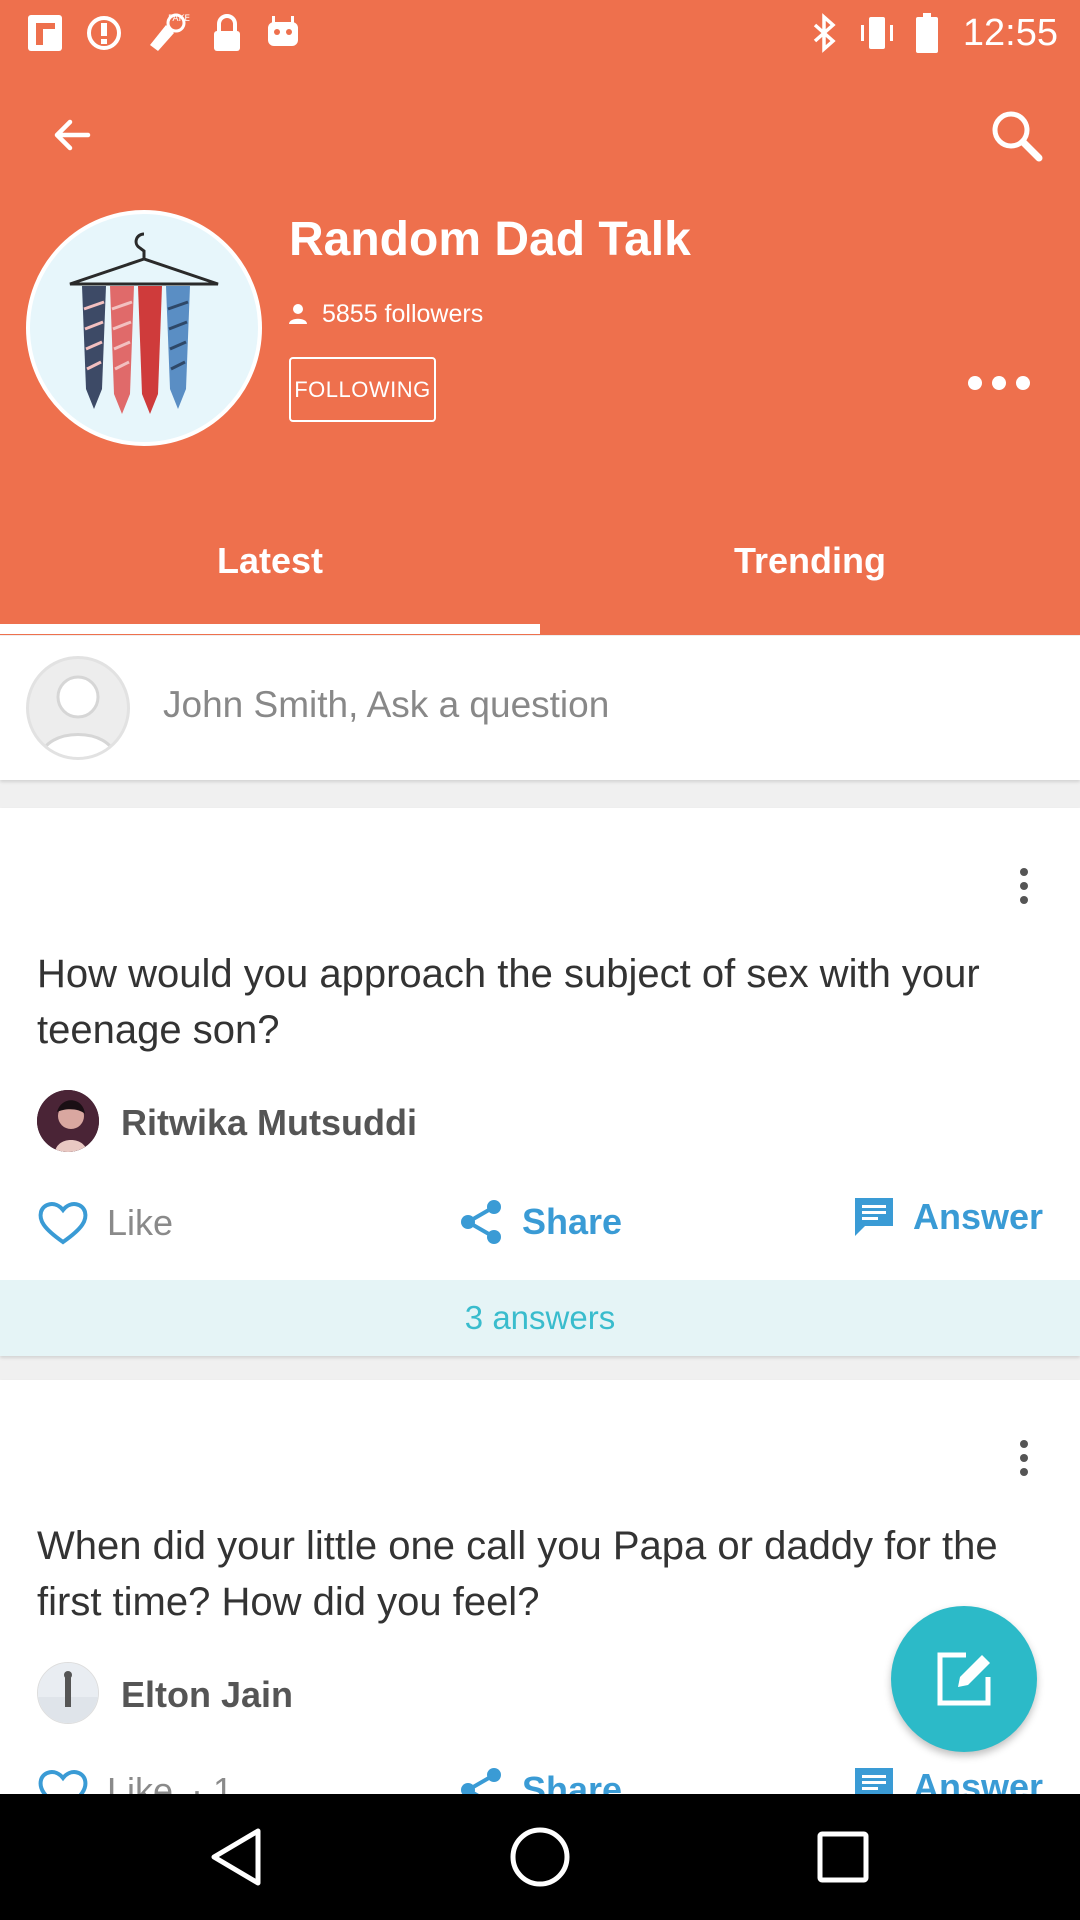  I want to click on ask-question-input: John Smith, Ask a question, so click(386, 705).